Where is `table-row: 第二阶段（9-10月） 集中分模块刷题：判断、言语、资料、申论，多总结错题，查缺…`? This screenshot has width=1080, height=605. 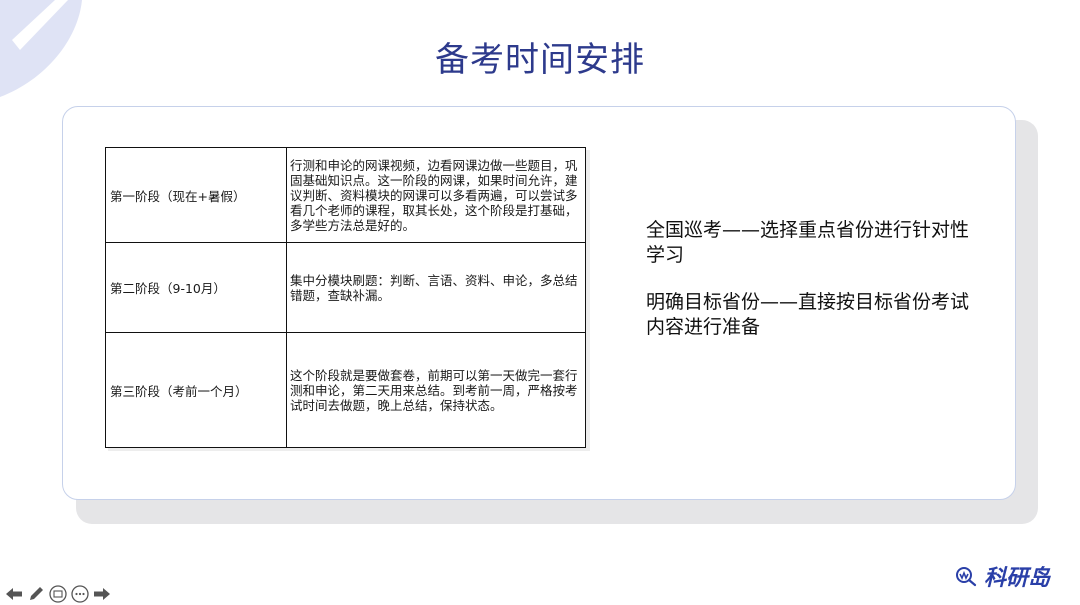
table-row: 第二阶段（9-10月） 集中分模块刷题：判断、言语、资料、申论，多总结错题，查缺… is located at coordinates (345, 287).